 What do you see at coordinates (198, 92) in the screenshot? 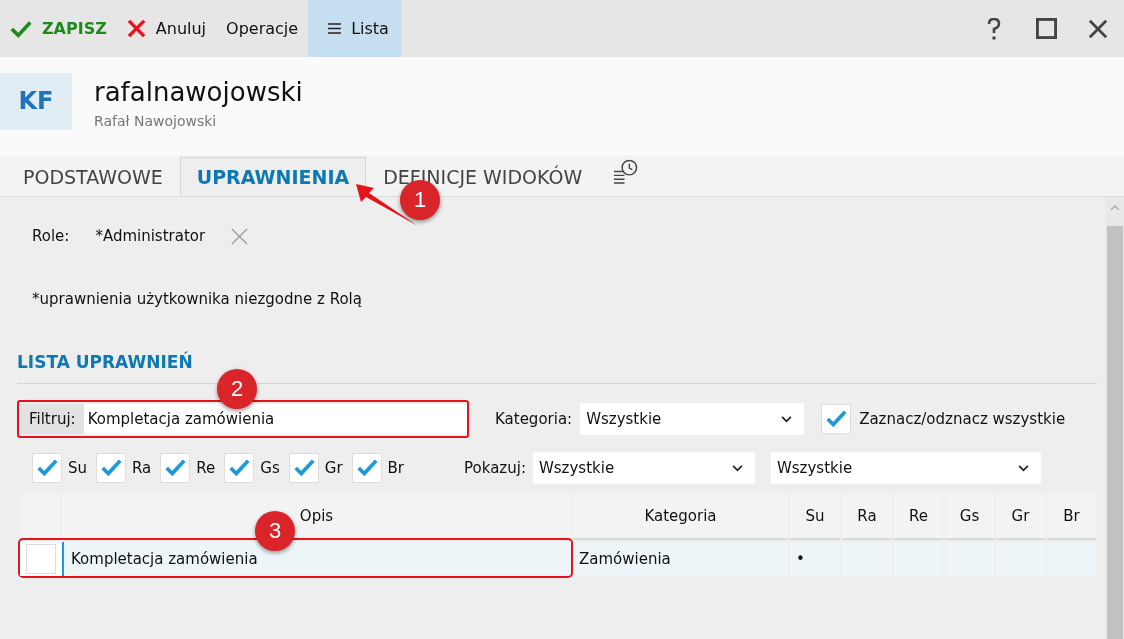
I see `user-login: rafalnawojowski` at bounding box center [198, 92].